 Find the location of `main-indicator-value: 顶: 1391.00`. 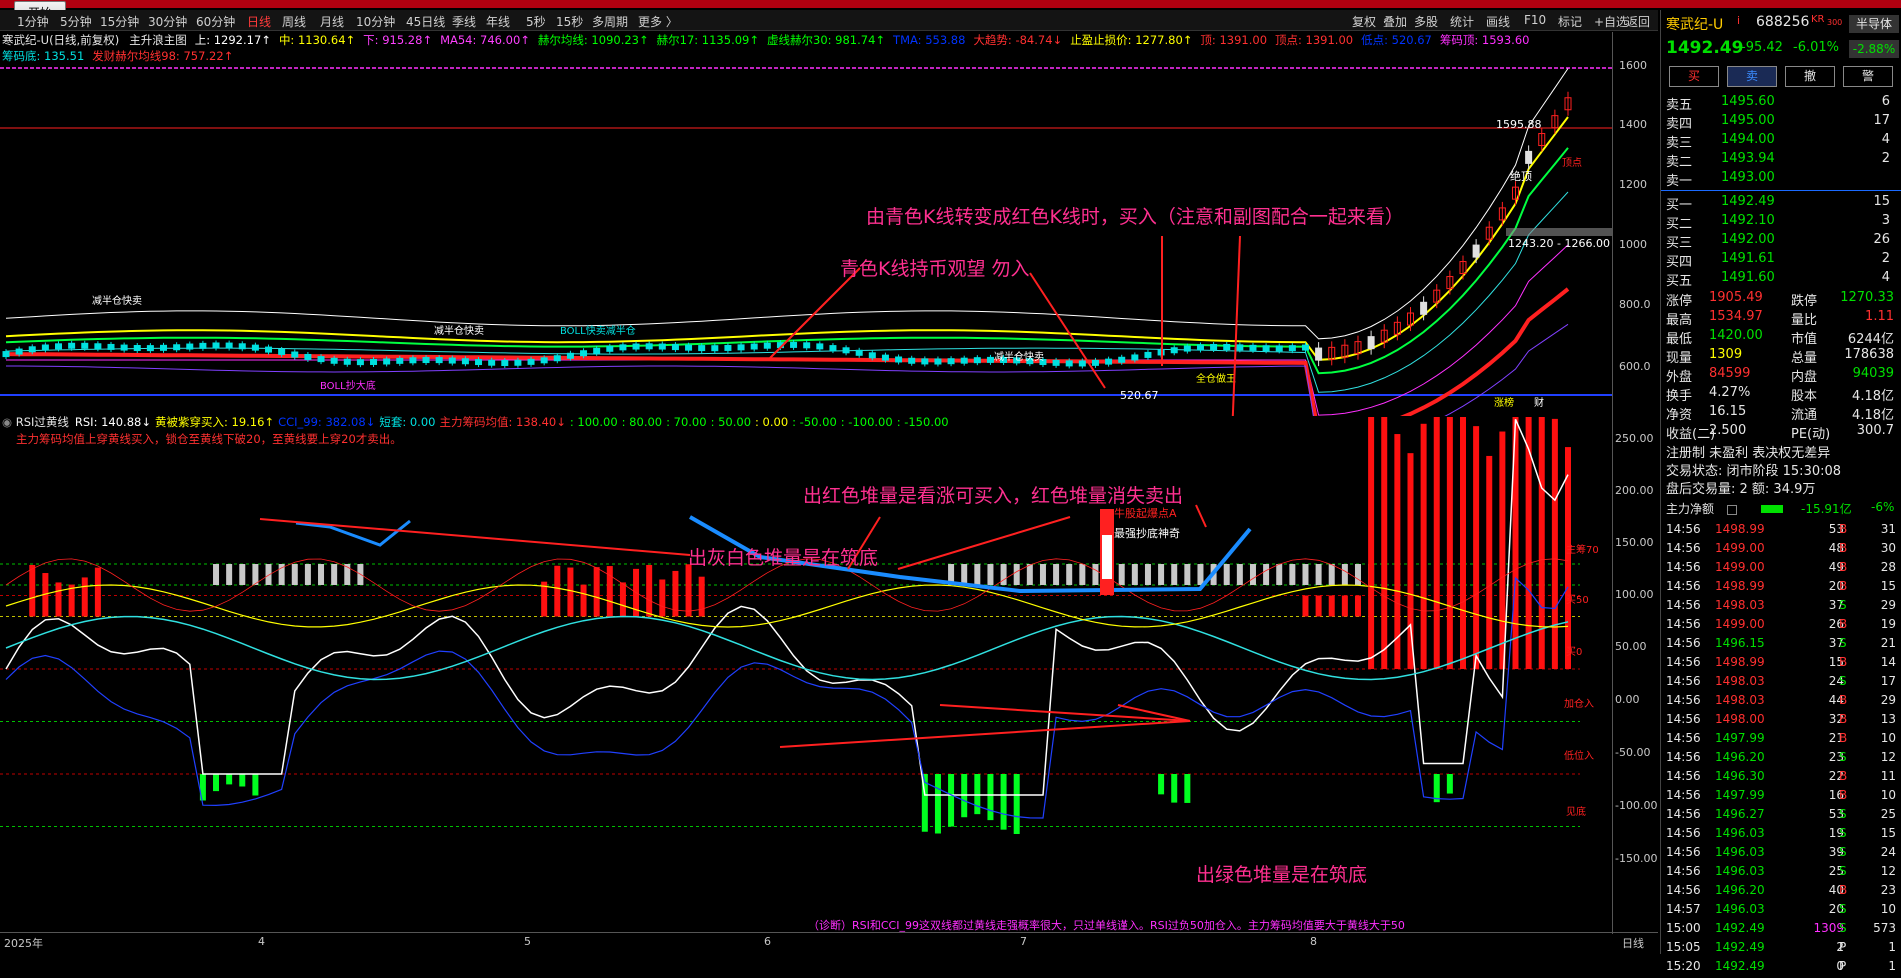

main-indicator-value: 顶: 1391.00 is located at coordinates (1234, 40).